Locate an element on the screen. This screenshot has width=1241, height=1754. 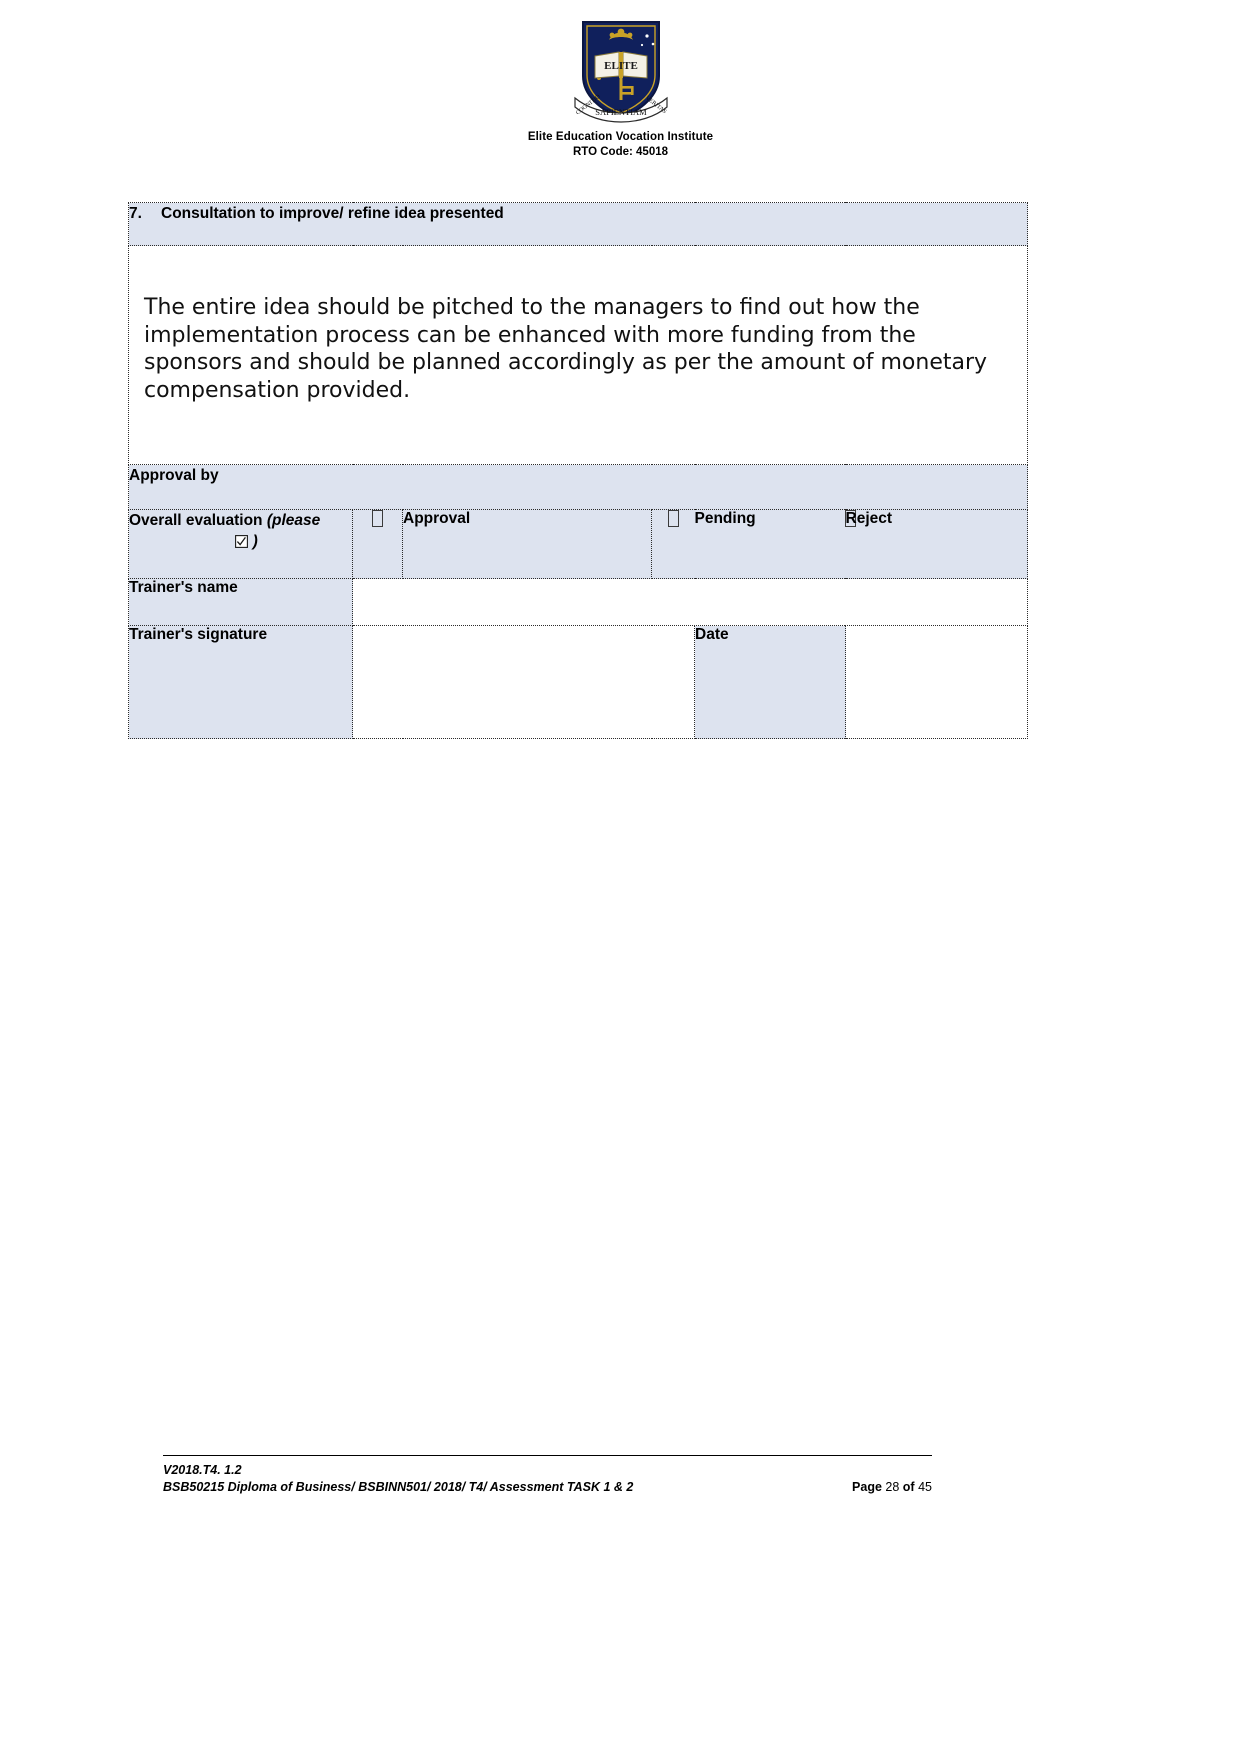
date-value is located at coordinates (936, 682).